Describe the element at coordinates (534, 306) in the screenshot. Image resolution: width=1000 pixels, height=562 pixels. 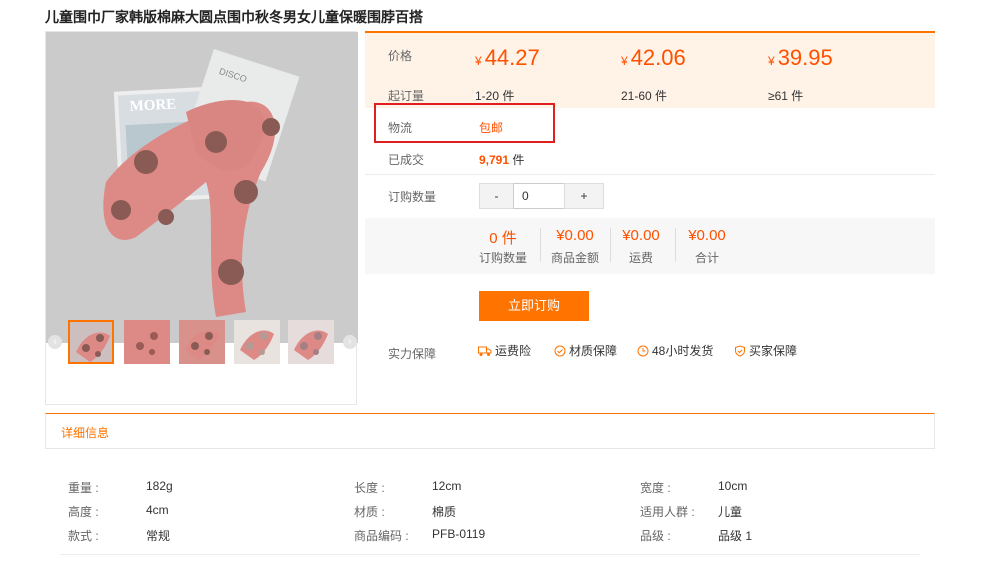
I see `buy-now-button: 立即订购` at that location.